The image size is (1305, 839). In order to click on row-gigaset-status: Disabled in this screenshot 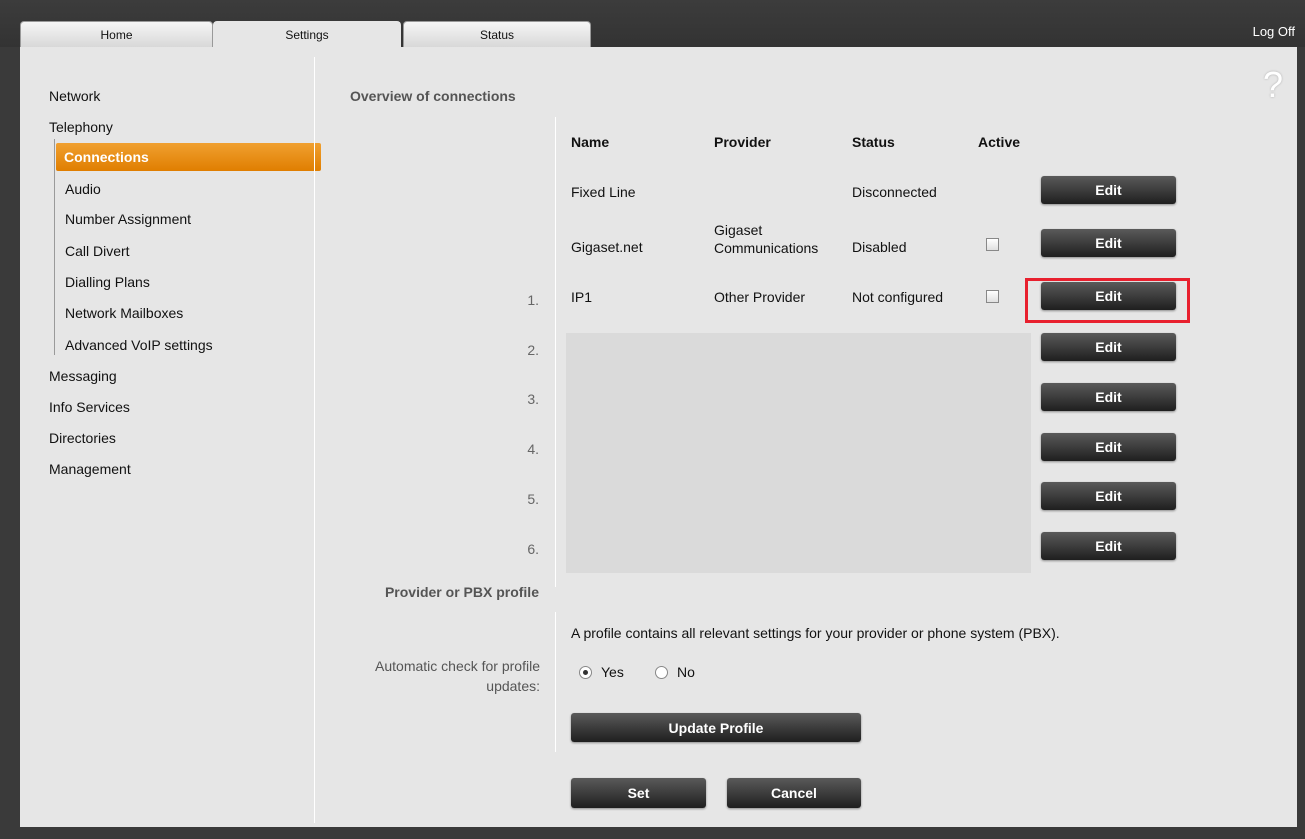, I will do `click(879, 247)`.